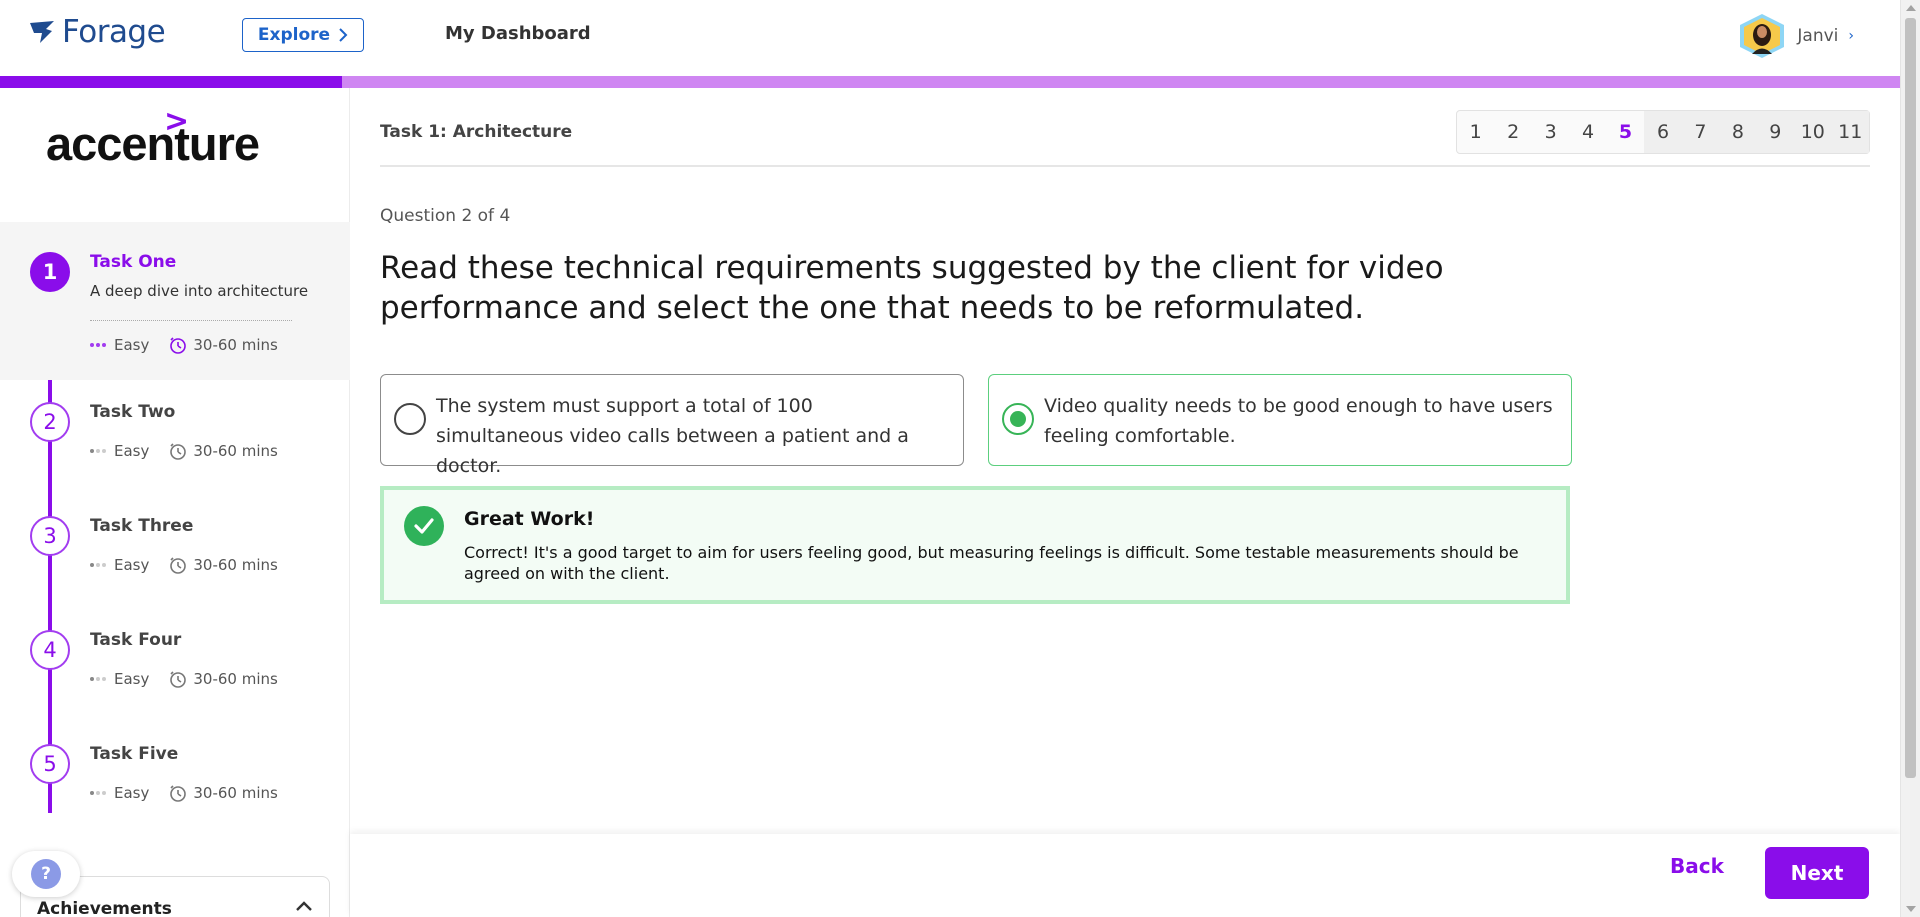 This screenshot has height=917, width=1920. I want to click on chevron-right-icon: ›, so click(1851, 36).